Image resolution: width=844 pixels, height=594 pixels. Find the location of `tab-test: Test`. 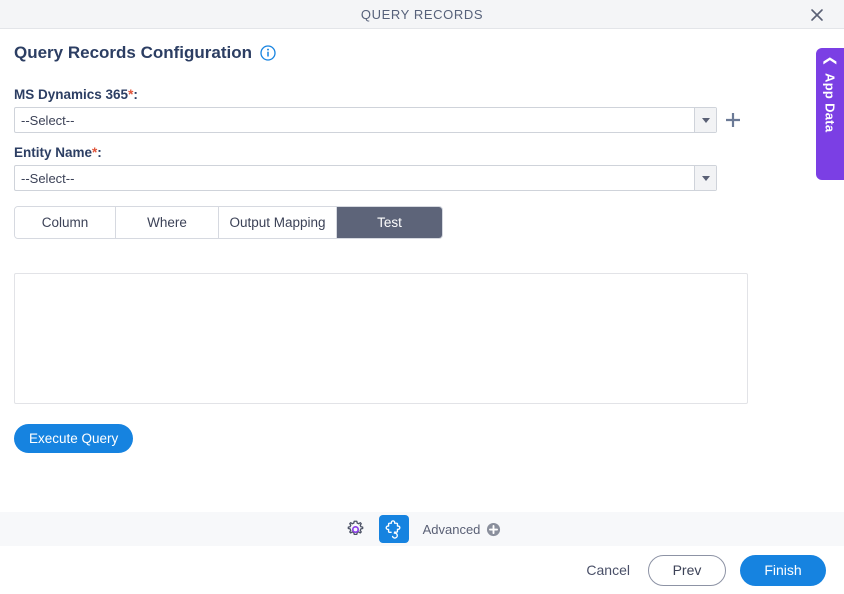

tab-test: Test is located at coordinates (389, 222).